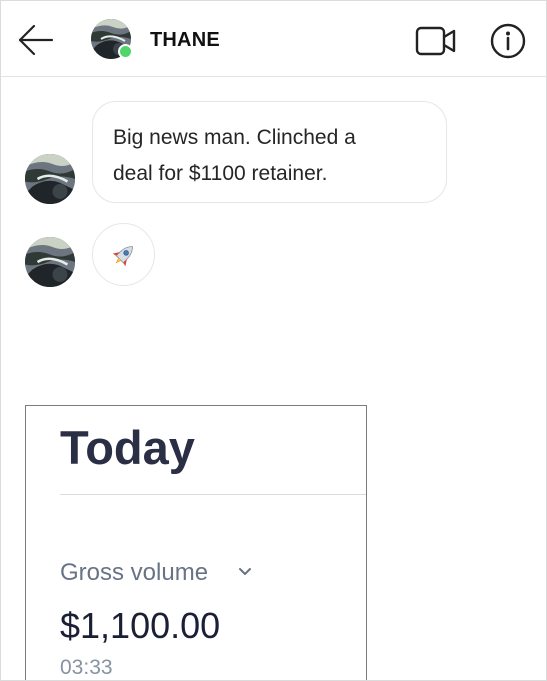 This screenshot has height=681, width=547. I want to click on info-circle-icon, so click(508, 41).